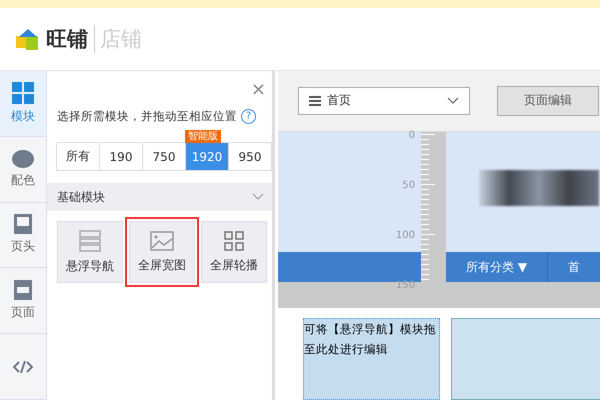  Describe the element at coordinates (28, 39) in the screenshot. I see `house-logo-icon` at that location.